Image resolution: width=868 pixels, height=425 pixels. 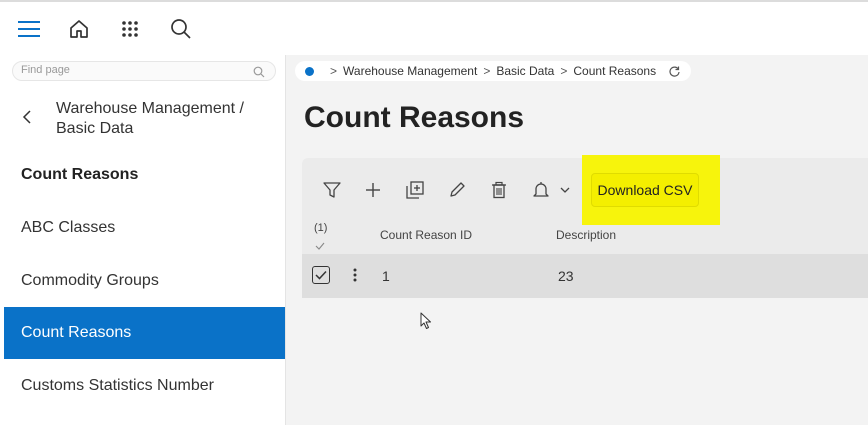 I want to click on selection-count: (1), so click(x=321, y=228).